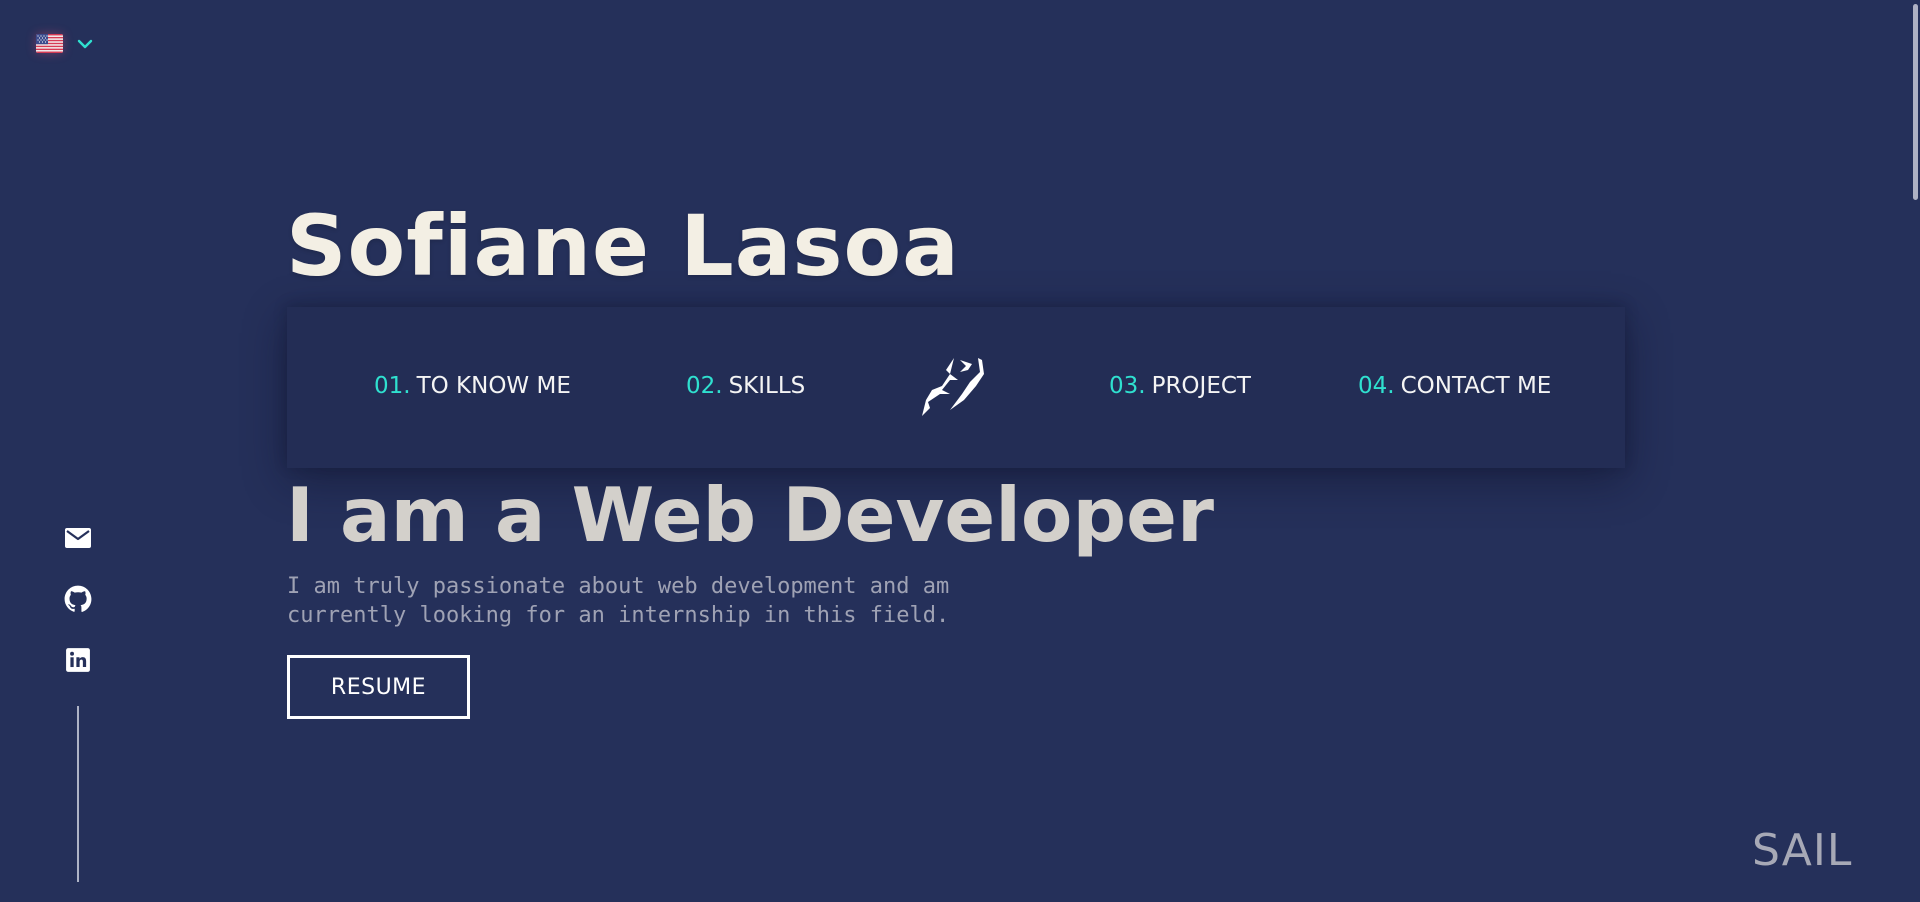 This screenshot has height=902, width=1920. Describe the element at coordinates (78, 794) in the screenshot. I see `sidebar-divider-line` at that location.